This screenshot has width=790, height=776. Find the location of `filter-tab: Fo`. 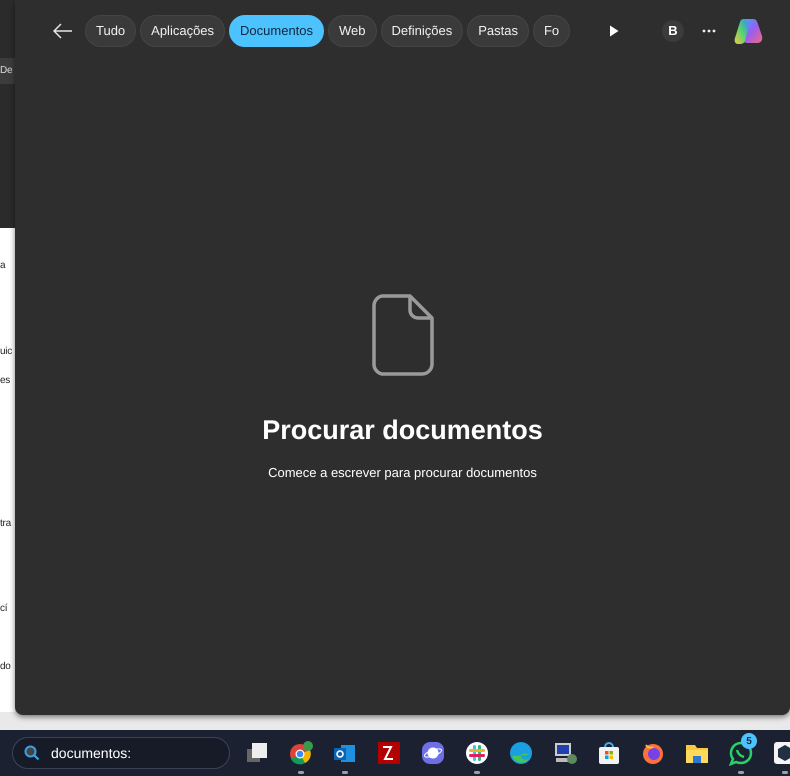

filter-tab: Fo is located at coordinates (551, 31).